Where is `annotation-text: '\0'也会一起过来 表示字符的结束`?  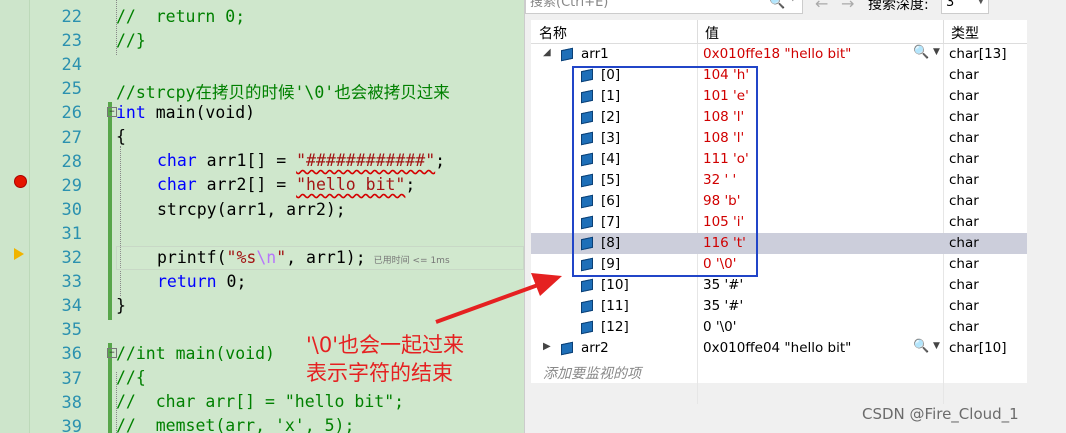
annotation-text: '\0'也会一起过来 表示字符的结束 is located at coordinates (385, 359).